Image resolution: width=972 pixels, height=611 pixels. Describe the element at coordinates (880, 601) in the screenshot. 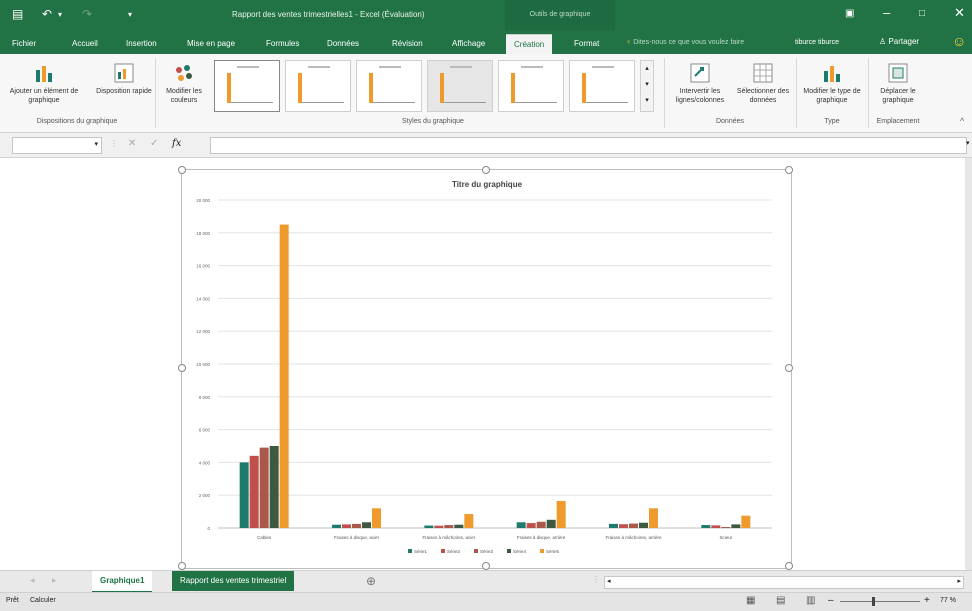

I see `zoom-slider` at that location.